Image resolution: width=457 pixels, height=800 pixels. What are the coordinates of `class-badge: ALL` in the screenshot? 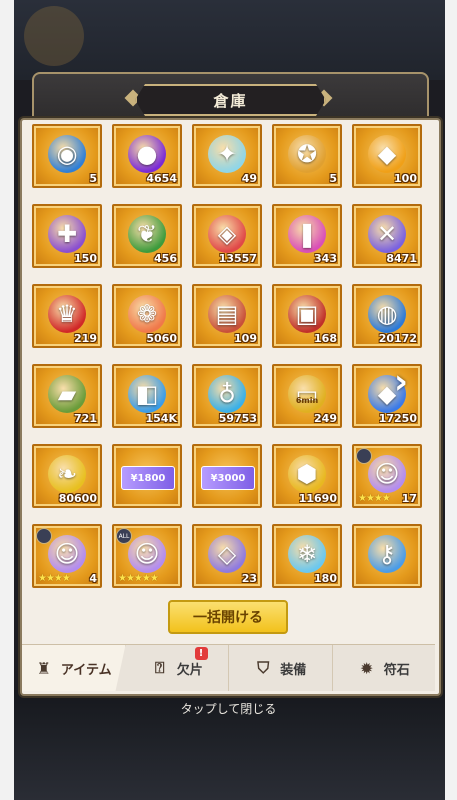 It's located at (124, 536).